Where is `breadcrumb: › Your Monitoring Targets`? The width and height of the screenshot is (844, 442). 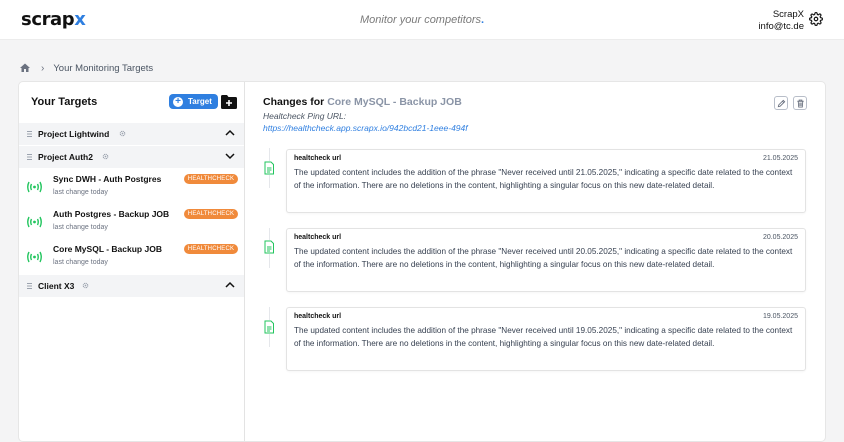
breadcrumb: › Your Monitoring Targets is located at coordinates (86, 68).